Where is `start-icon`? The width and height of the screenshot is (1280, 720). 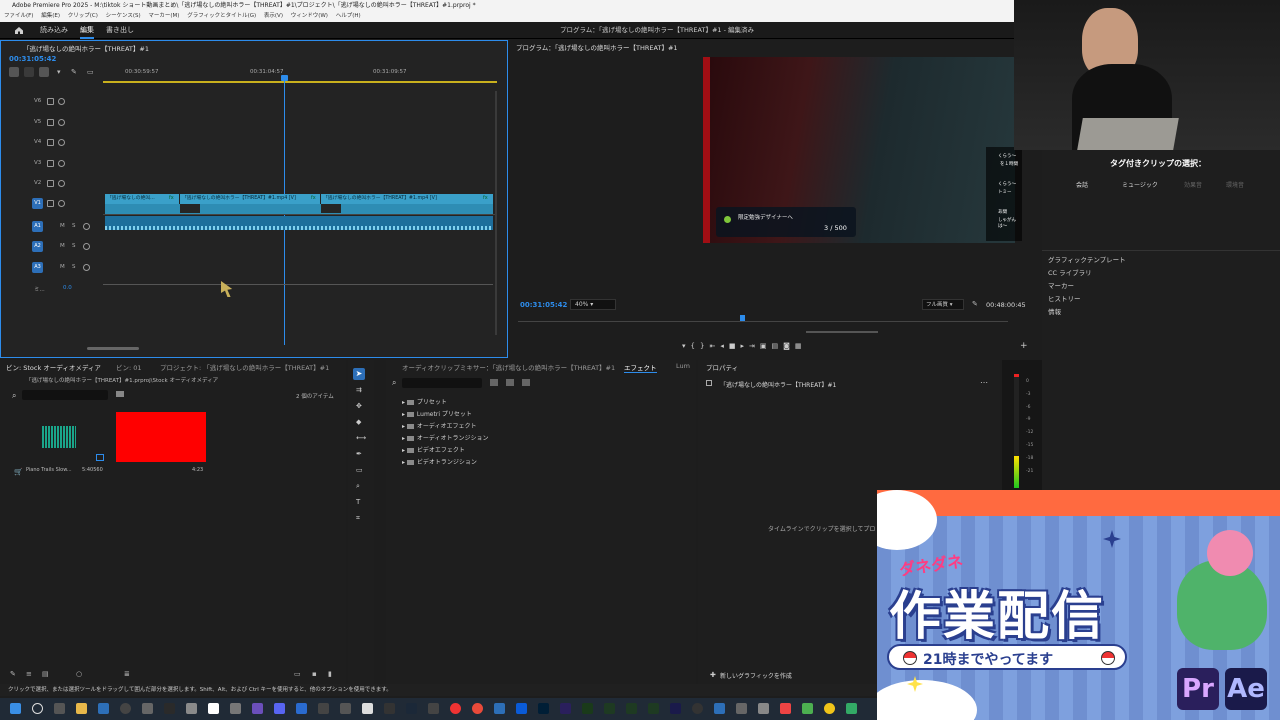 start-icon is located at coordinates (15, 708).